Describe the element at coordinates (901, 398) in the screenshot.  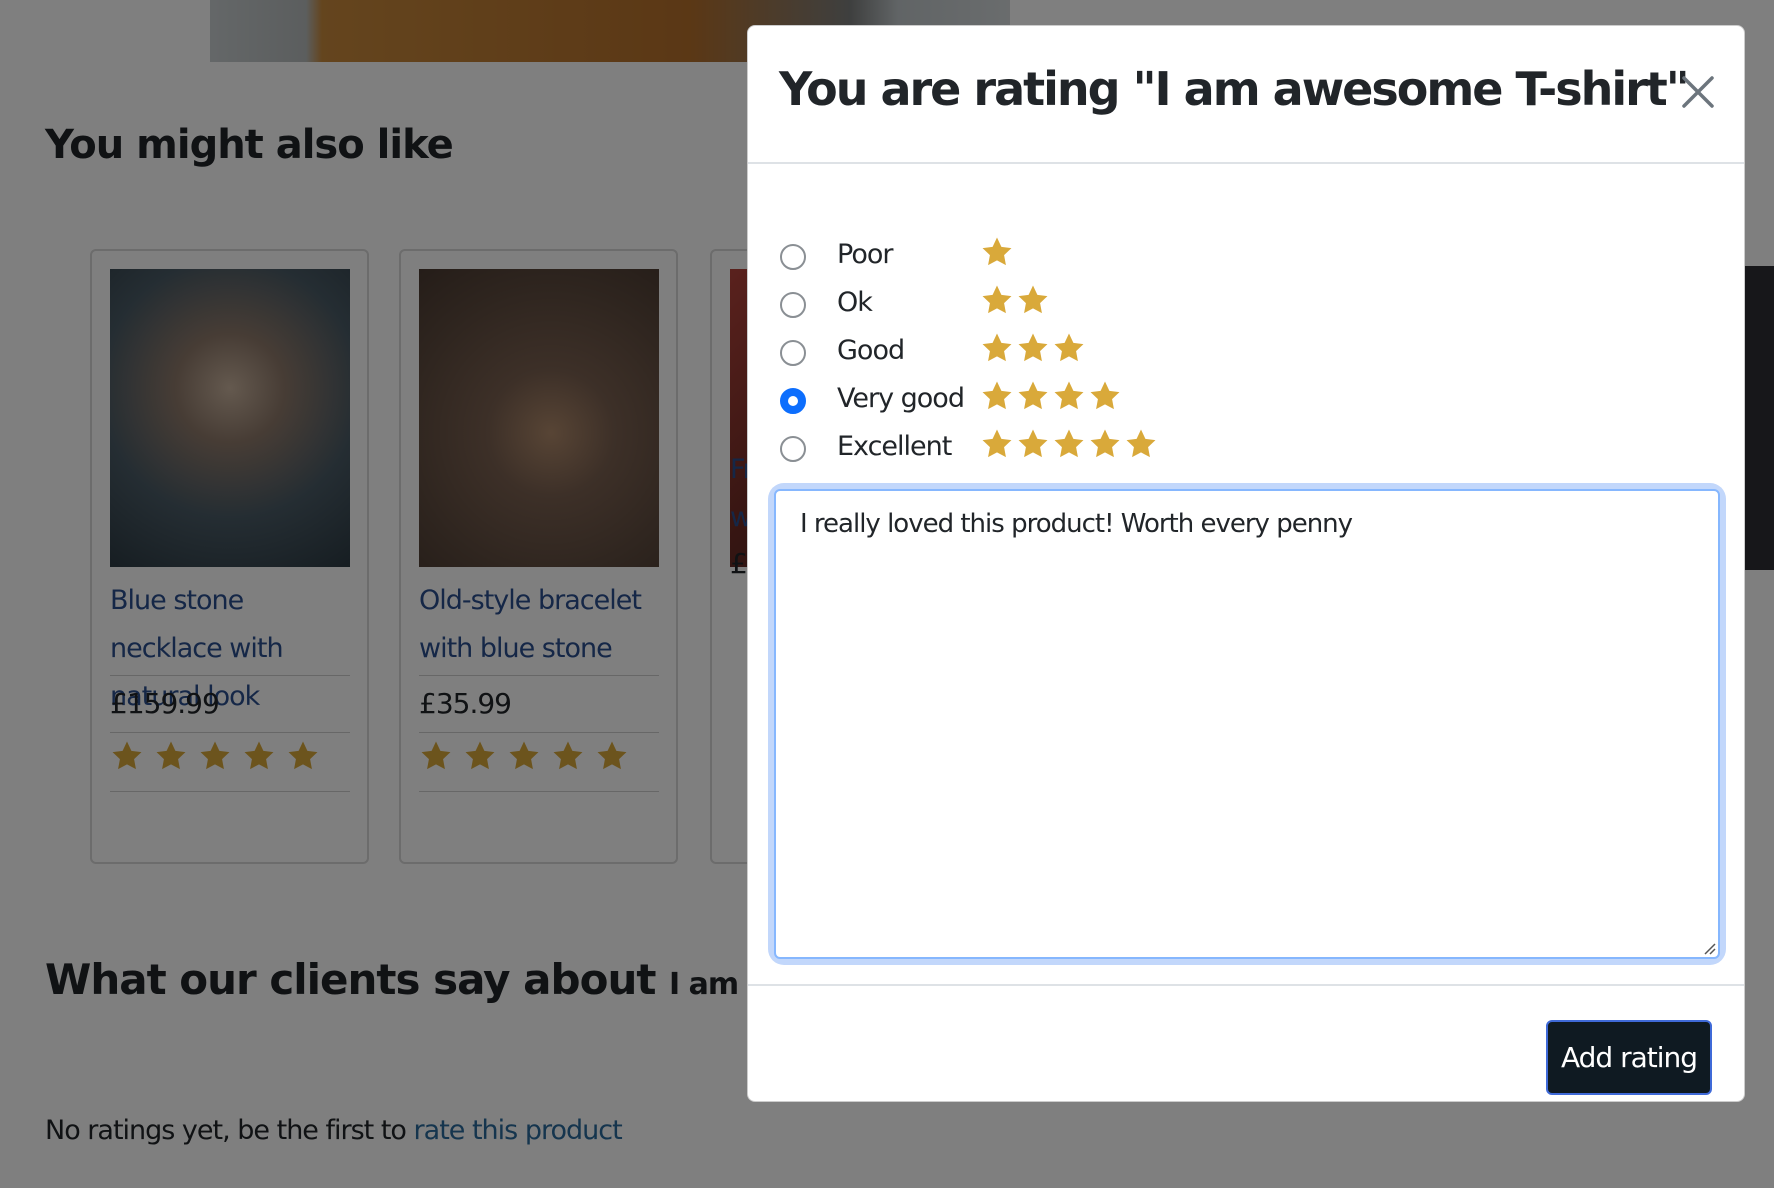
I see `rating-label: Very good` at that location.